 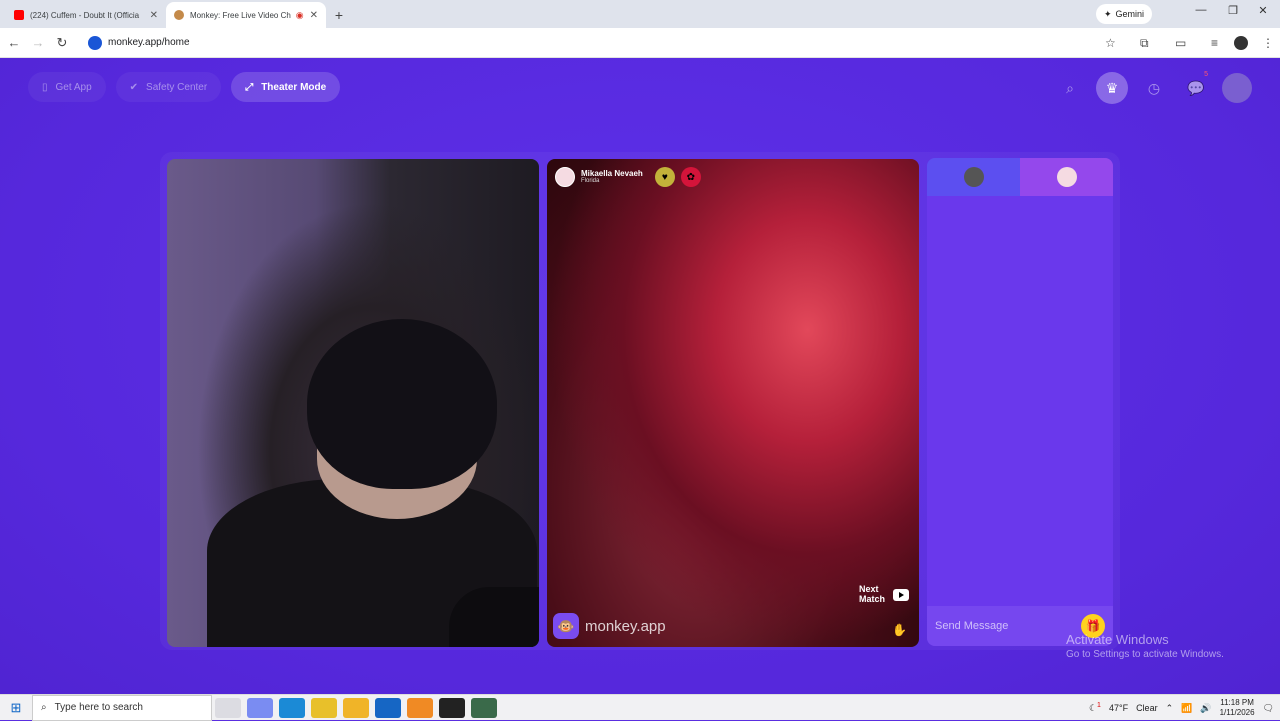 What do you see at coordinates (177, 87) in the screenshot?
I see `safety-center-label: Safety Center` at bounding box center [177, 87].